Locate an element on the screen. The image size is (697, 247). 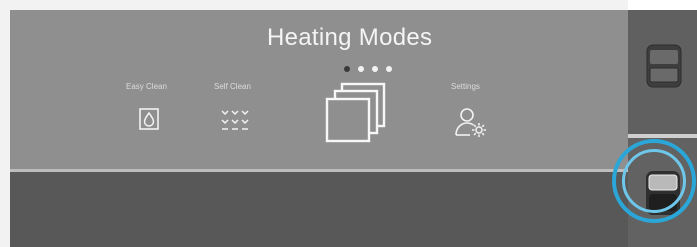
water-drop-icon is located at coordinates (149, 119).